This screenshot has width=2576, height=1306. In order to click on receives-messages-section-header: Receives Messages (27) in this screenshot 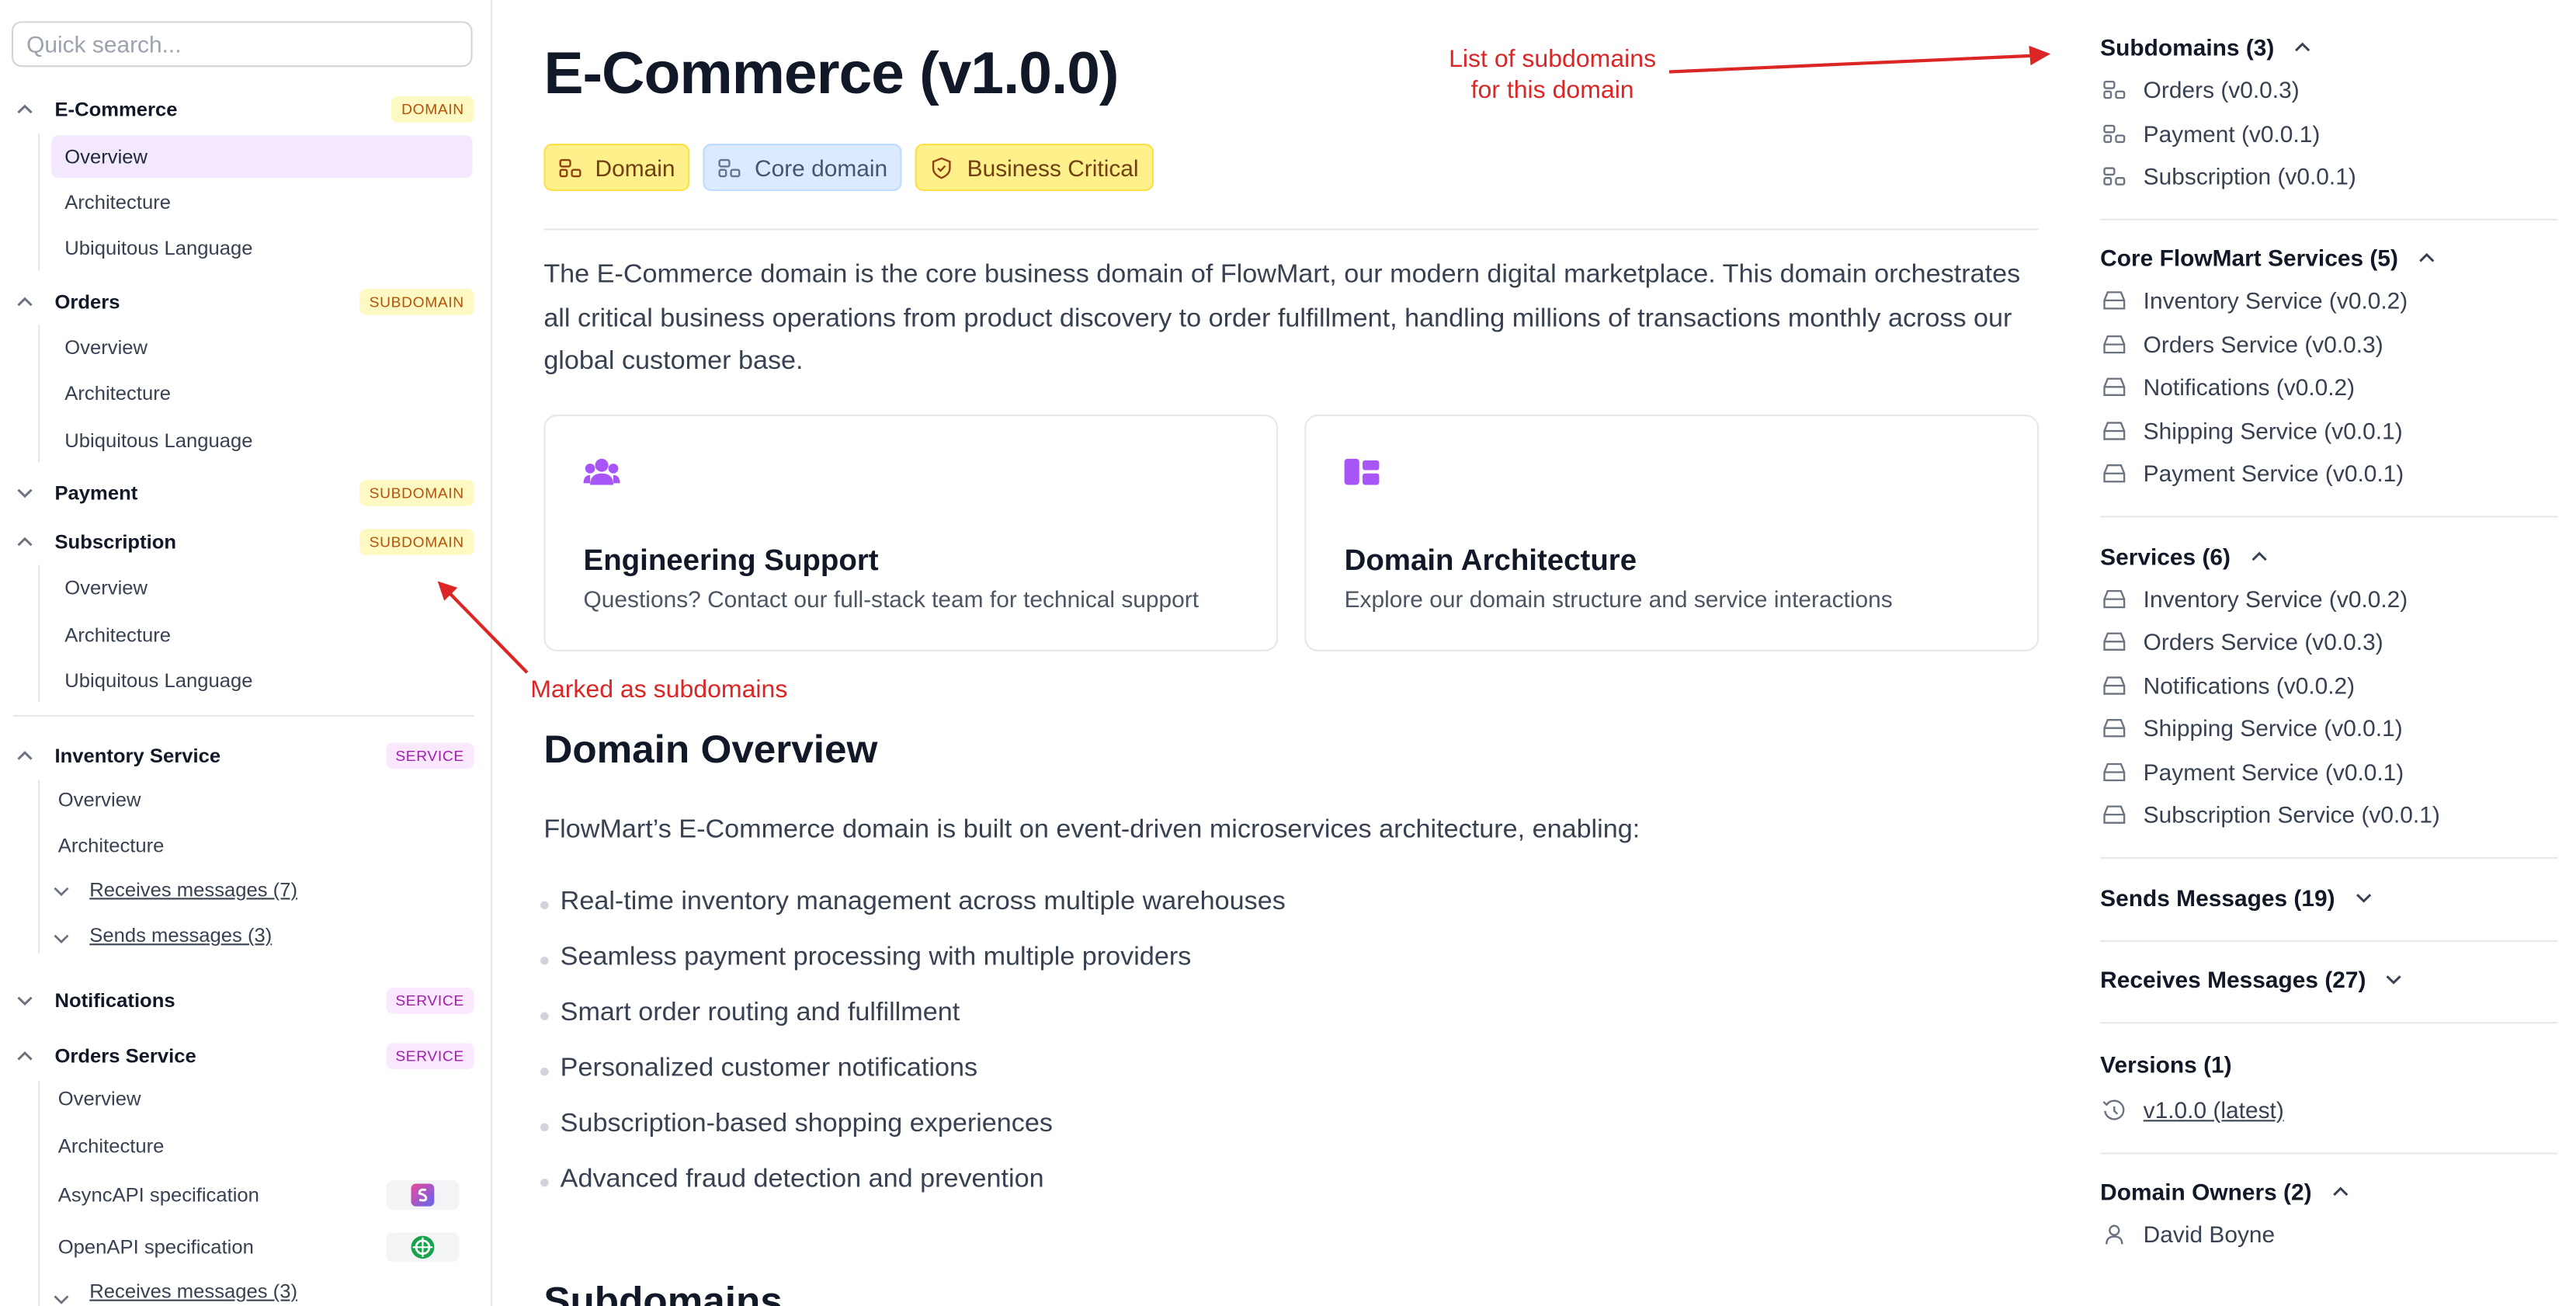, I will do `click(2253, 979)`.